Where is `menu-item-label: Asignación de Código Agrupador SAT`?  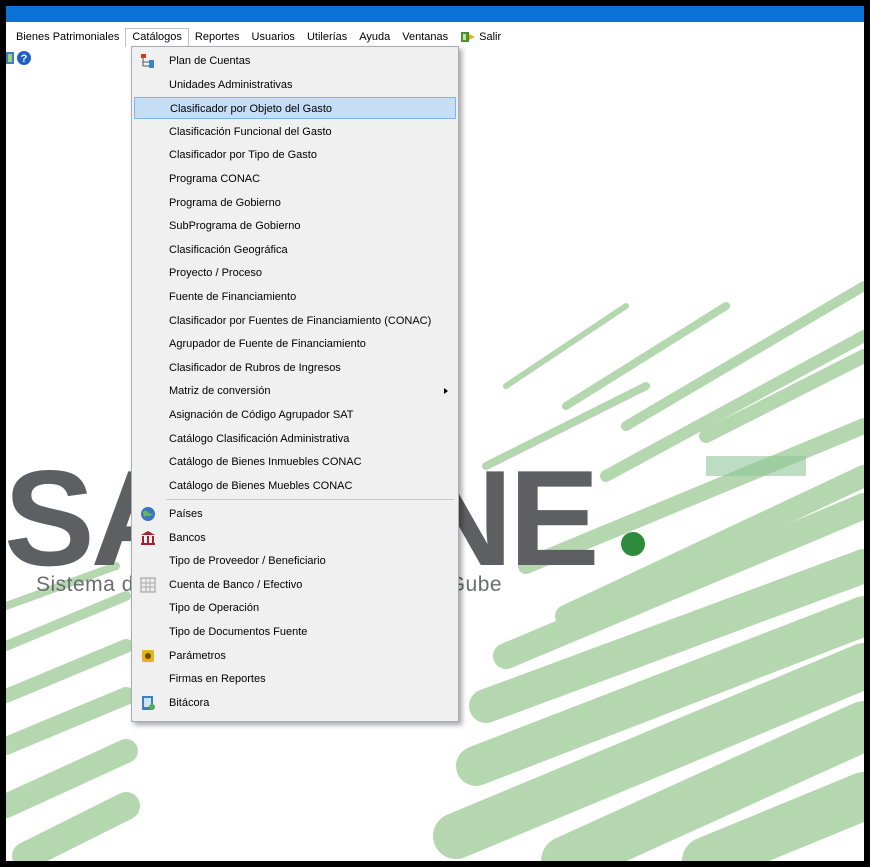 menu-item-label: Asignación de Código Agrupador SAT is located at coordinates (261, 415).